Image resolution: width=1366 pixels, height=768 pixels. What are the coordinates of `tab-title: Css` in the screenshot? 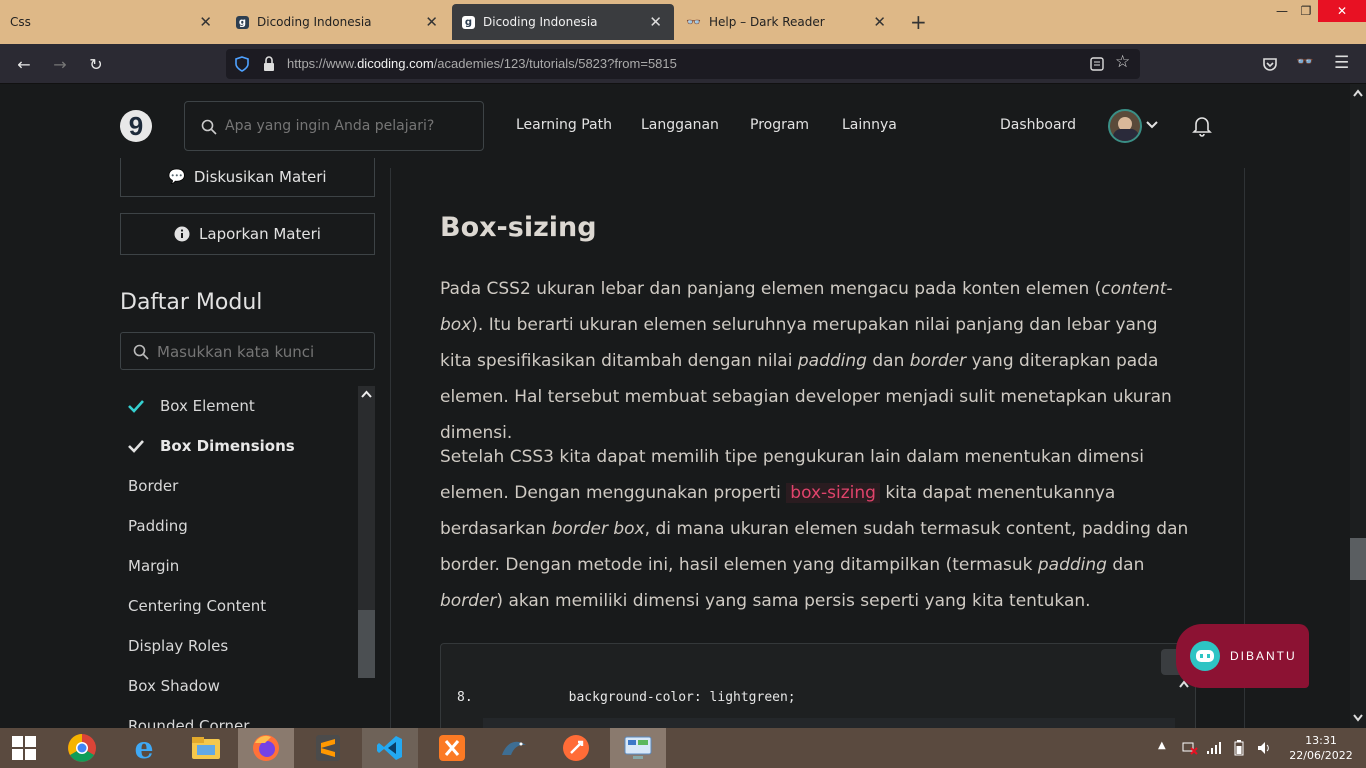 It's located at (20, 22).